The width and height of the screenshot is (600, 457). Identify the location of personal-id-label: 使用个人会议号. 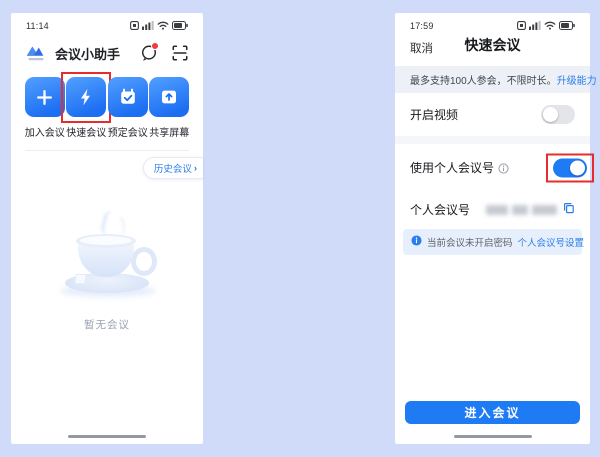
(452, 168).